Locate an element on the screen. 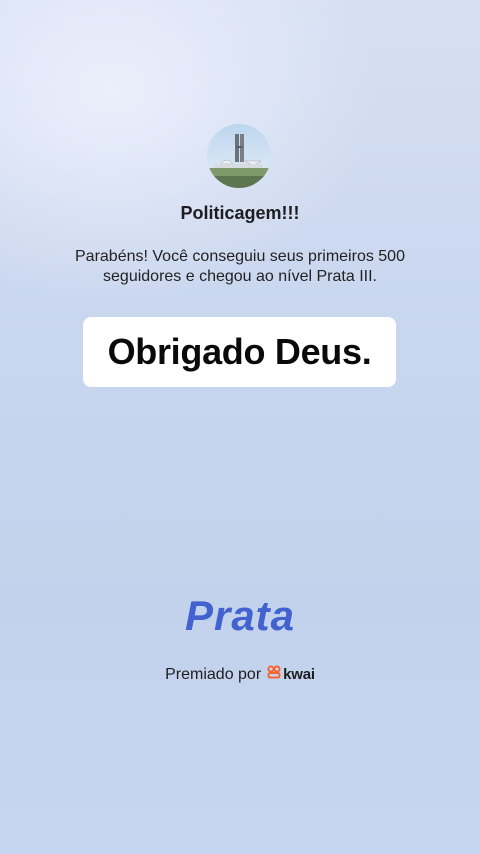 The width and height of the screenshot is (480, 854). awarded-by: Premiado por kwai is located at coordinates (240, 674).